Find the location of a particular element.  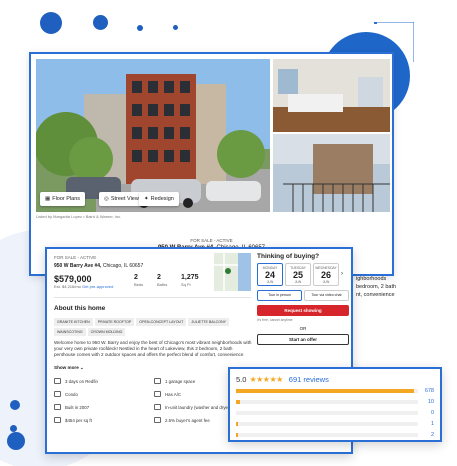

sqft-value: 1,275 is located at coordinates (190, 277).